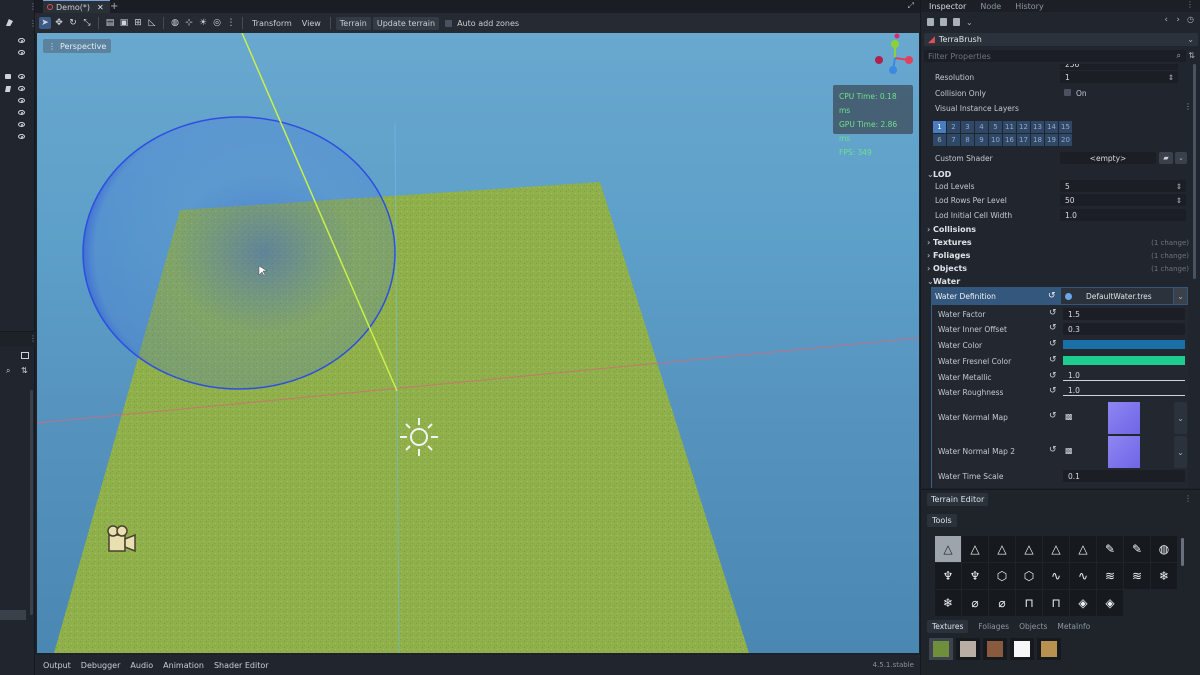 This screenshot has width=1200, height=675. Describe the element at coordinates (1029, 603) in the screenshot. I see `lock-add-tool: ⊓` at that location.